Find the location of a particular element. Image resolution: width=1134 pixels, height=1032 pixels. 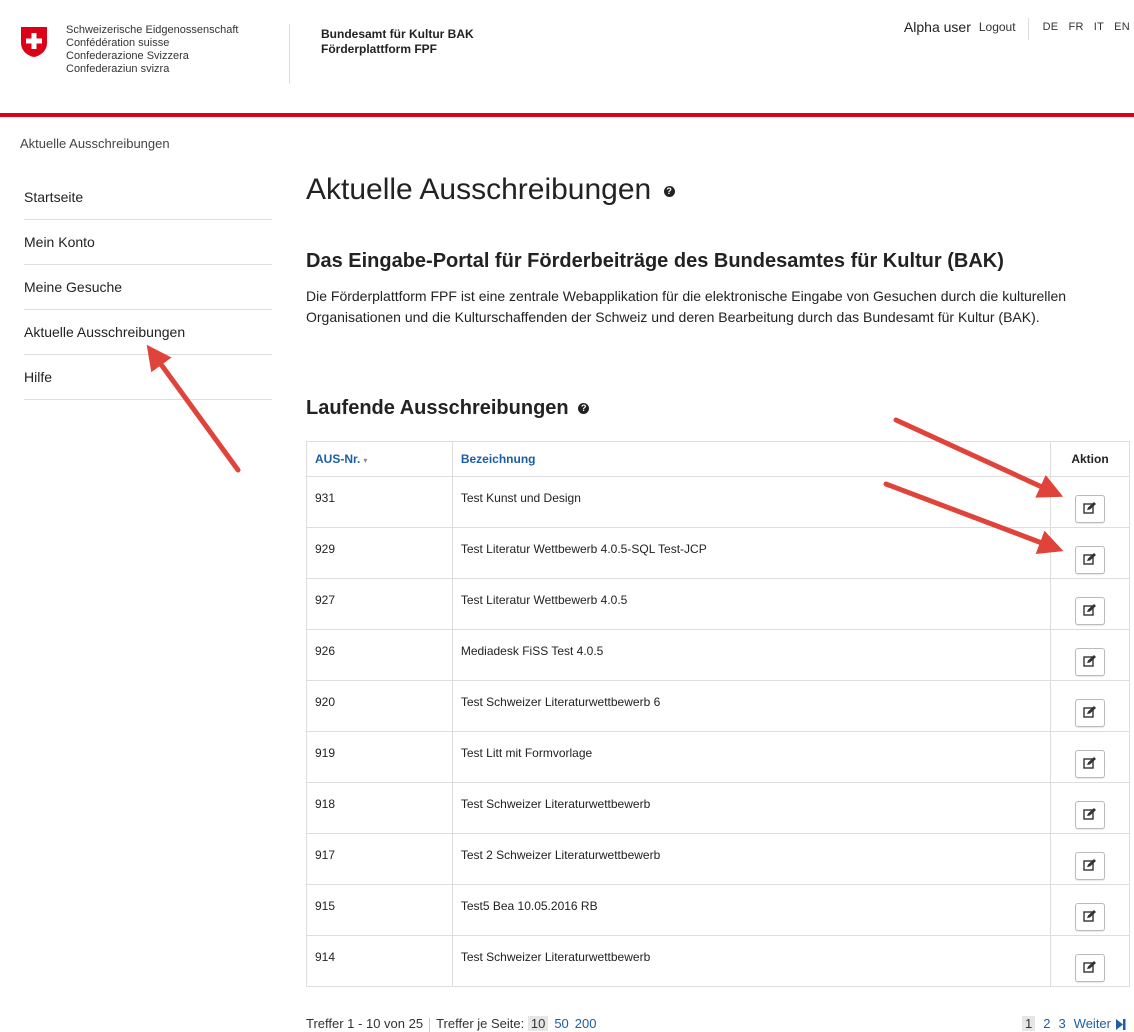

per-page-option-200: 200 is located at coordinates (586, 1023).